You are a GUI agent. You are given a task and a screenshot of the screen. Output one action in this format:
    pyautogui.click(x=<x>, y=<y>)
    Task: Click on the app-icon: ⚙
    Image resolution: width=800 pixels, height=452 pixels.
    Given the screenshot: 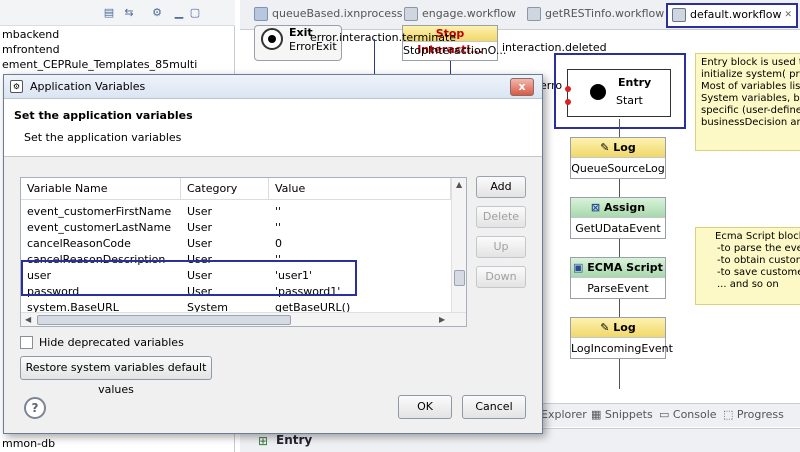 What is the action you would take?
    pyautogui.click(x=16, y=86)
    